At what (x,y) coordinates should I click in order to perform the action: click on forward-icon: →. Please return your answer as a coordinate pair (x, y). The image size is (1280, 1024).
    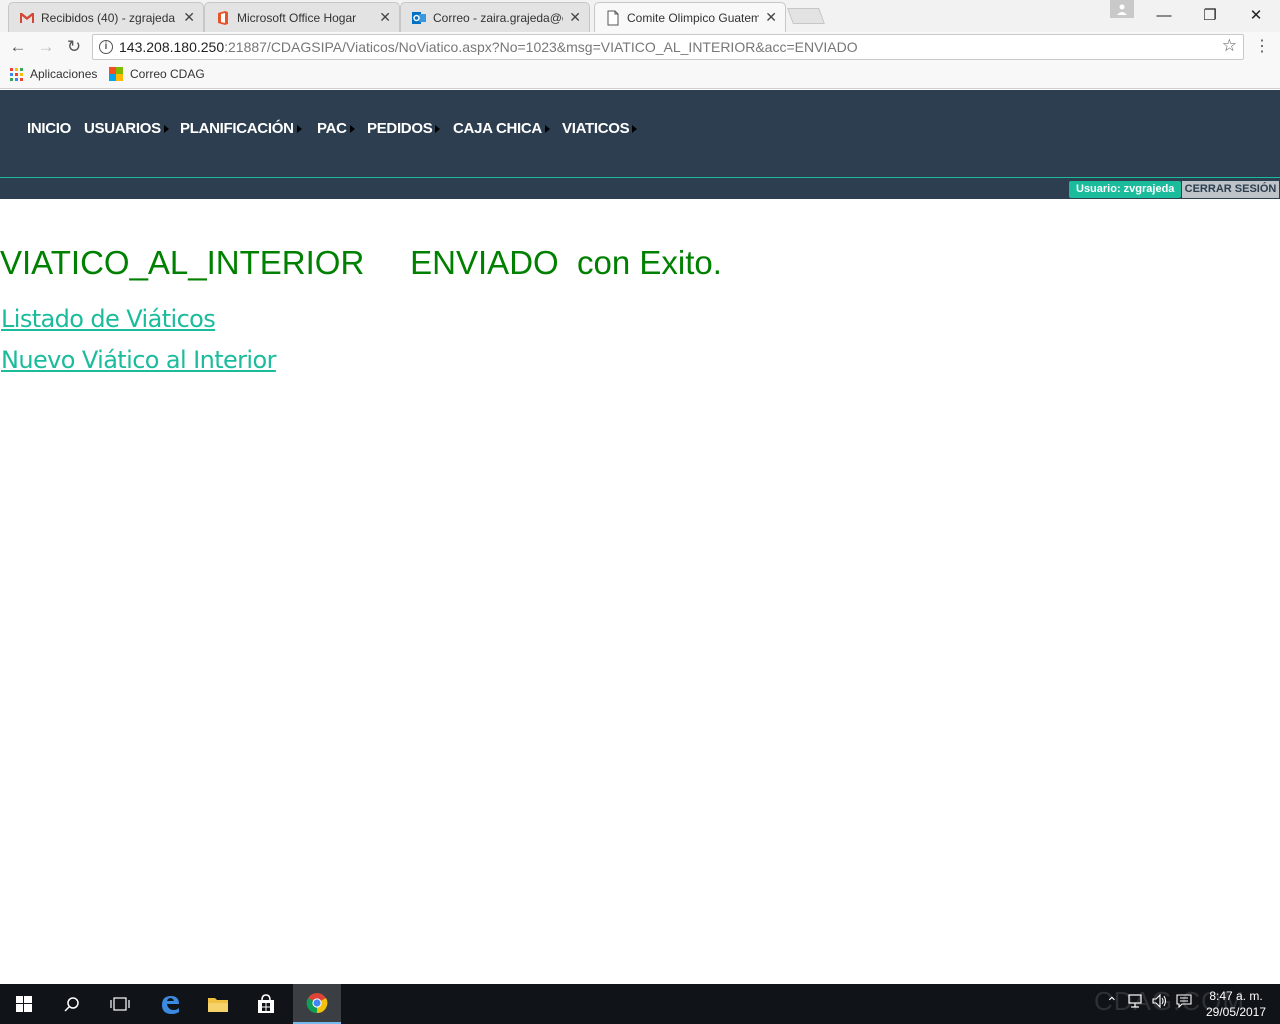
    Looking at the image, I should click on (46, 47).